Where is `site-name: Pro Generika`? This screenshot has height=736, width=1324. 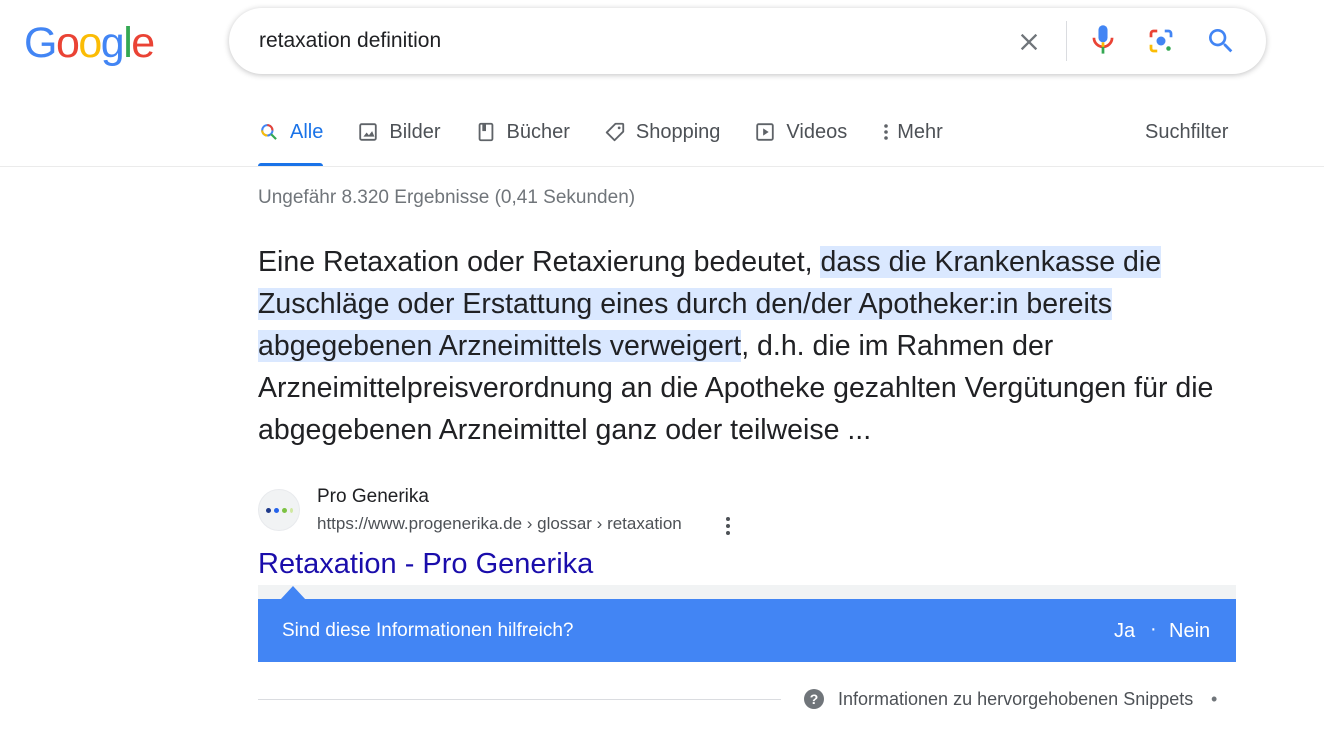
site-name: Pro Generika is located at coordinates (373, 496).